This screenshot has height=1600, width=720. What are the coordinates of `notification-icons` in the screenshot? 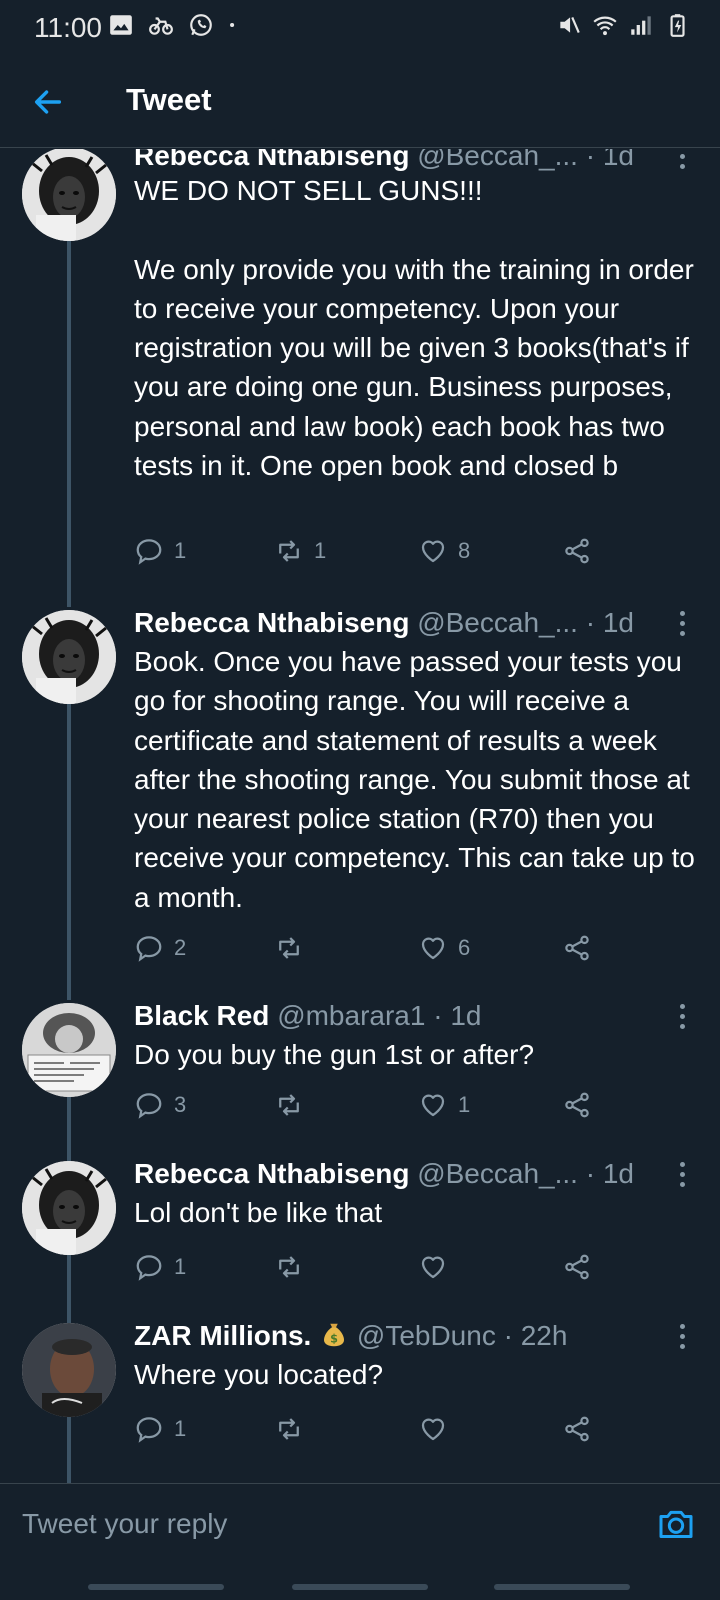 It's located at (175, 25).